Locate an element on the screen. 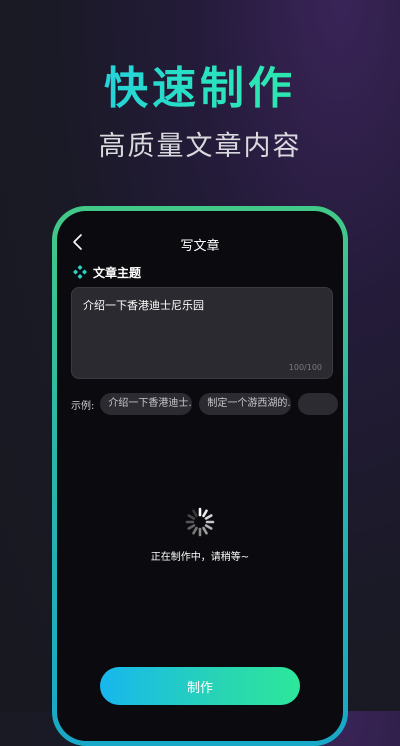 The width and height of the screenshot is (400, 746). example-chip is located at coordinates (318, 404).